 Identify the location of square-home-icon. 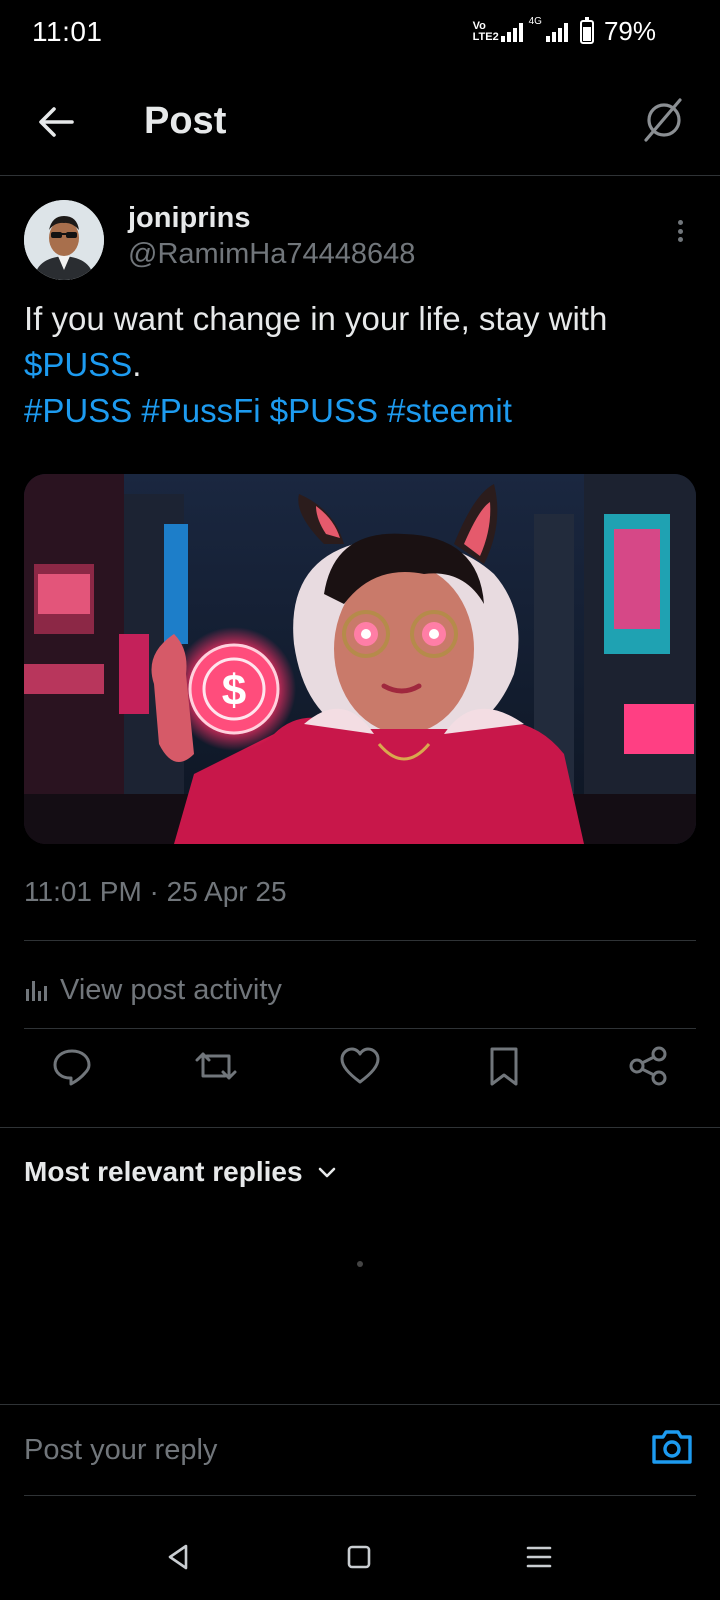
(359, 1557).